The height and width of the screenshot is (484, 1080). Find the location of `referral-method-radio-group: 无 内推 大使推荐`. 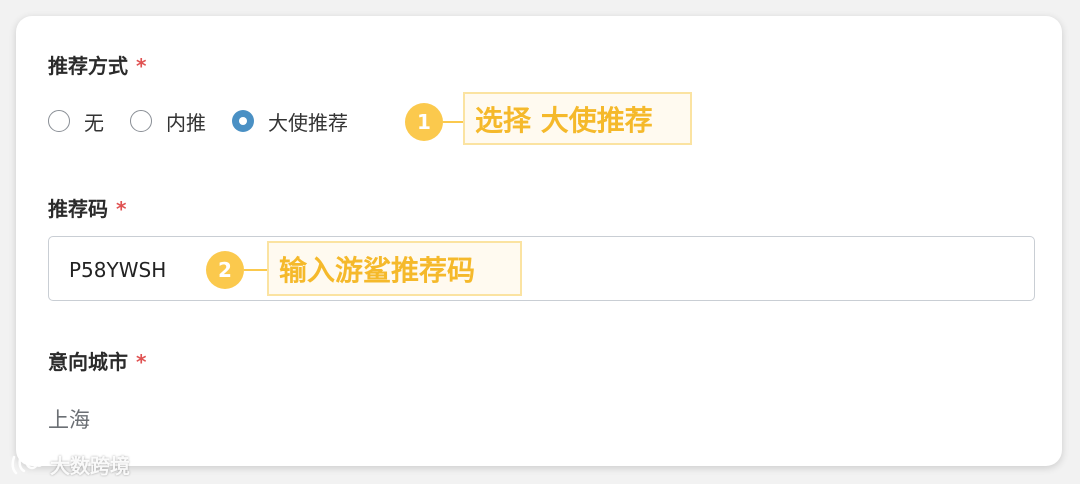

referral-method-radio-group: 无 内推 大使推荐 is located at coordinates (211, 121).